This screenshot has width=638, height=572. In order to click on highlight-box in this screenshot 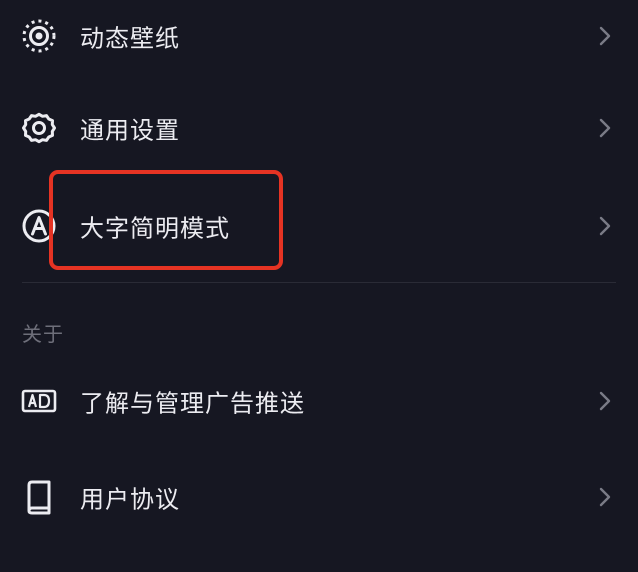, I will do `click(166, 220)`.